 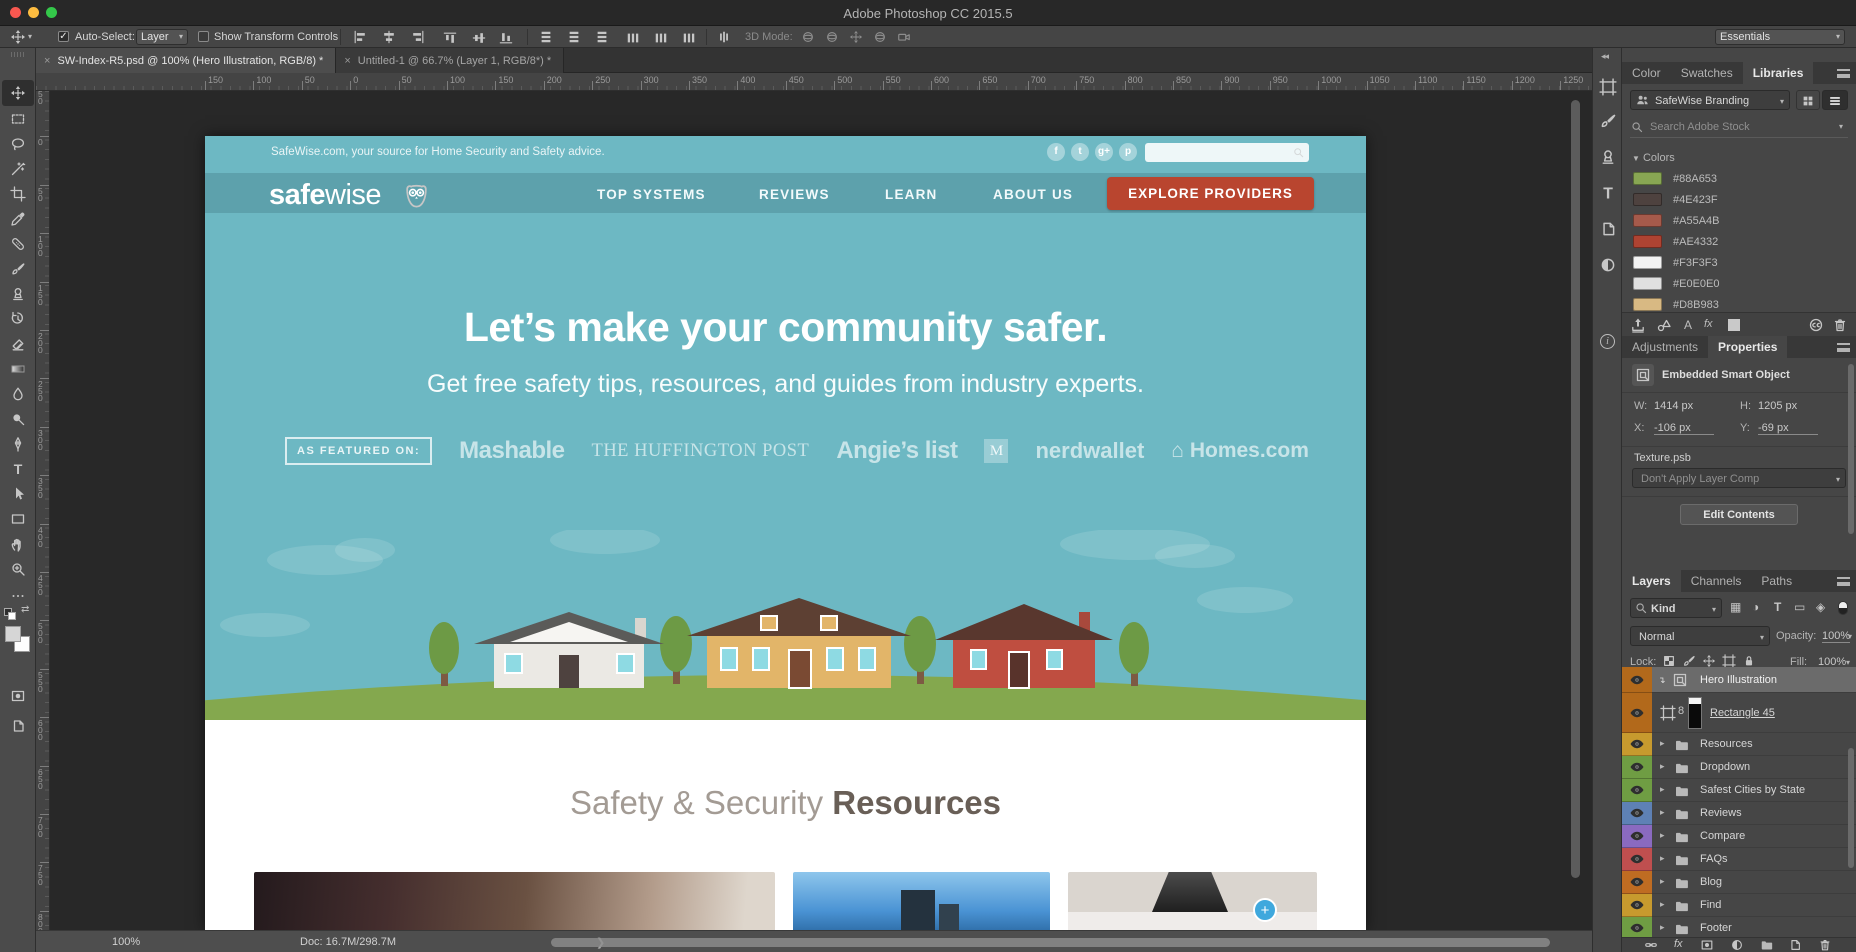 I want to click on eraser-tool, so click(x=18, y=344).